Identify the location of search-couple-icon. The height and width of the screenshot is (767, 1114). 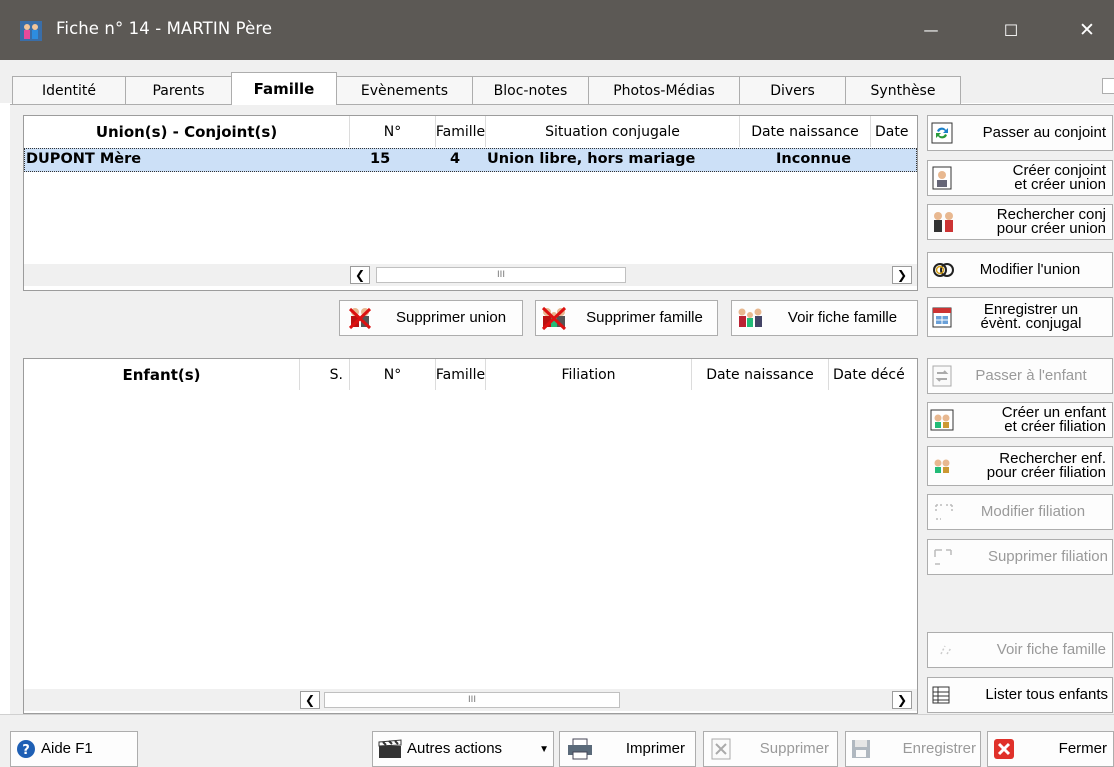
(944, 222).